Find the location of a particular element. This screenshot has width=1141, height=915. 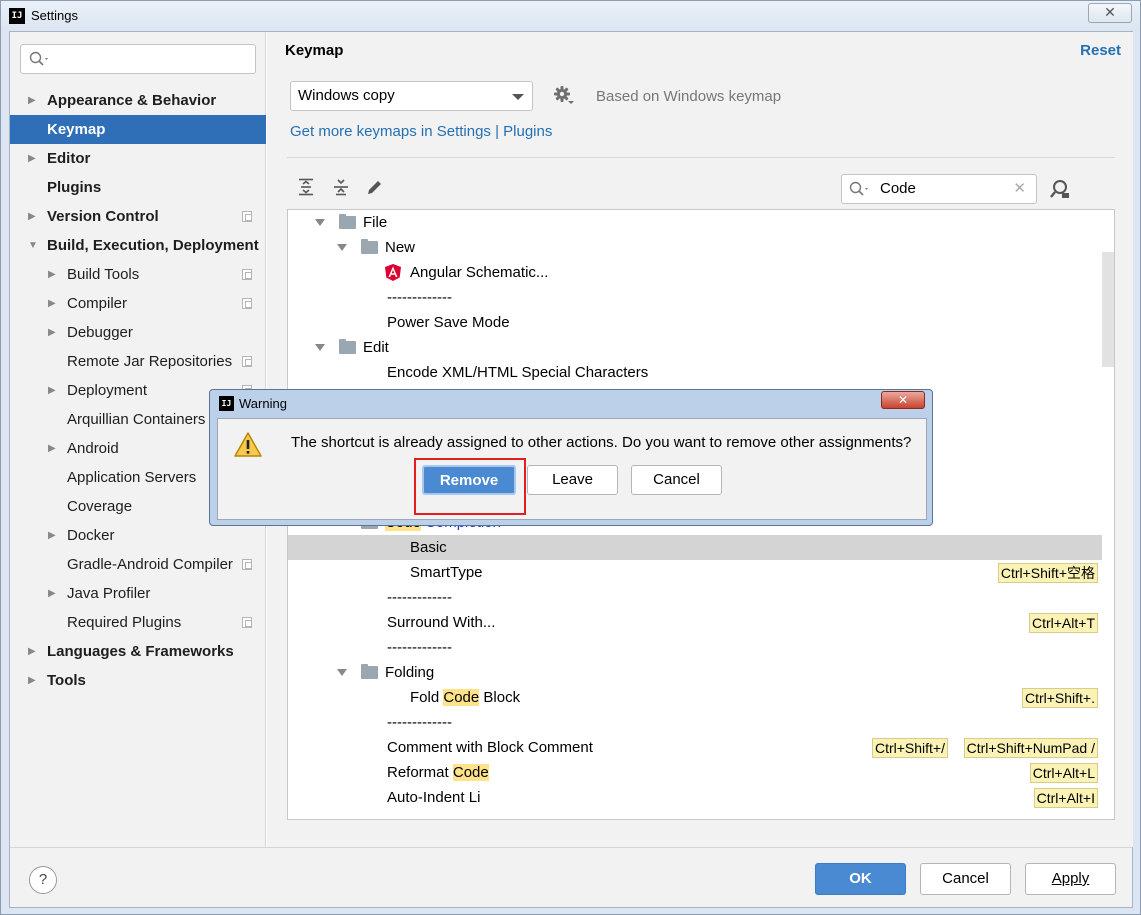

window-title: Settings is located at coordinates (54, 15).